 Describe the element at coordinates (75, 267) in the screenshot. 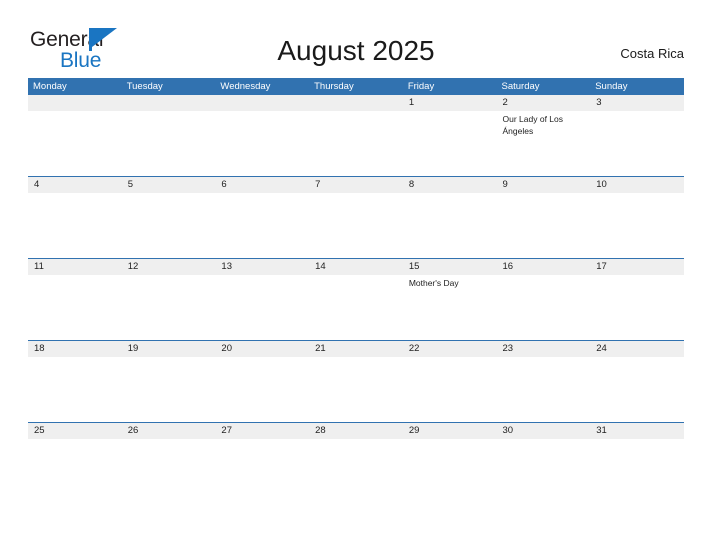

I see `day-number: 11` at that location.